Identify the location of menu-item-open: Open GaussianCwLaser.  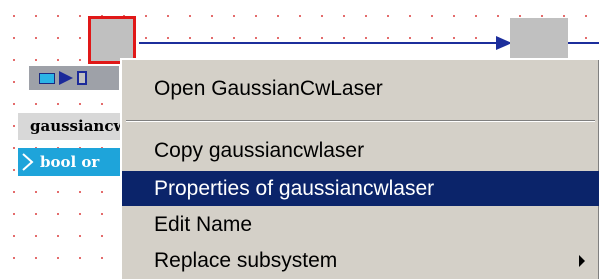
(360, 88).